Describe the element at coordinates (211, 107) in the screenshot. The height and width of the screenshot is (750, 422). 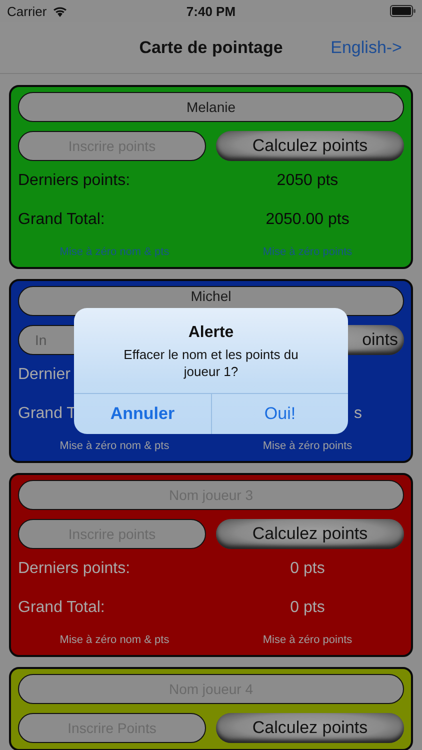
I see `name-field: Melanie` at that location.